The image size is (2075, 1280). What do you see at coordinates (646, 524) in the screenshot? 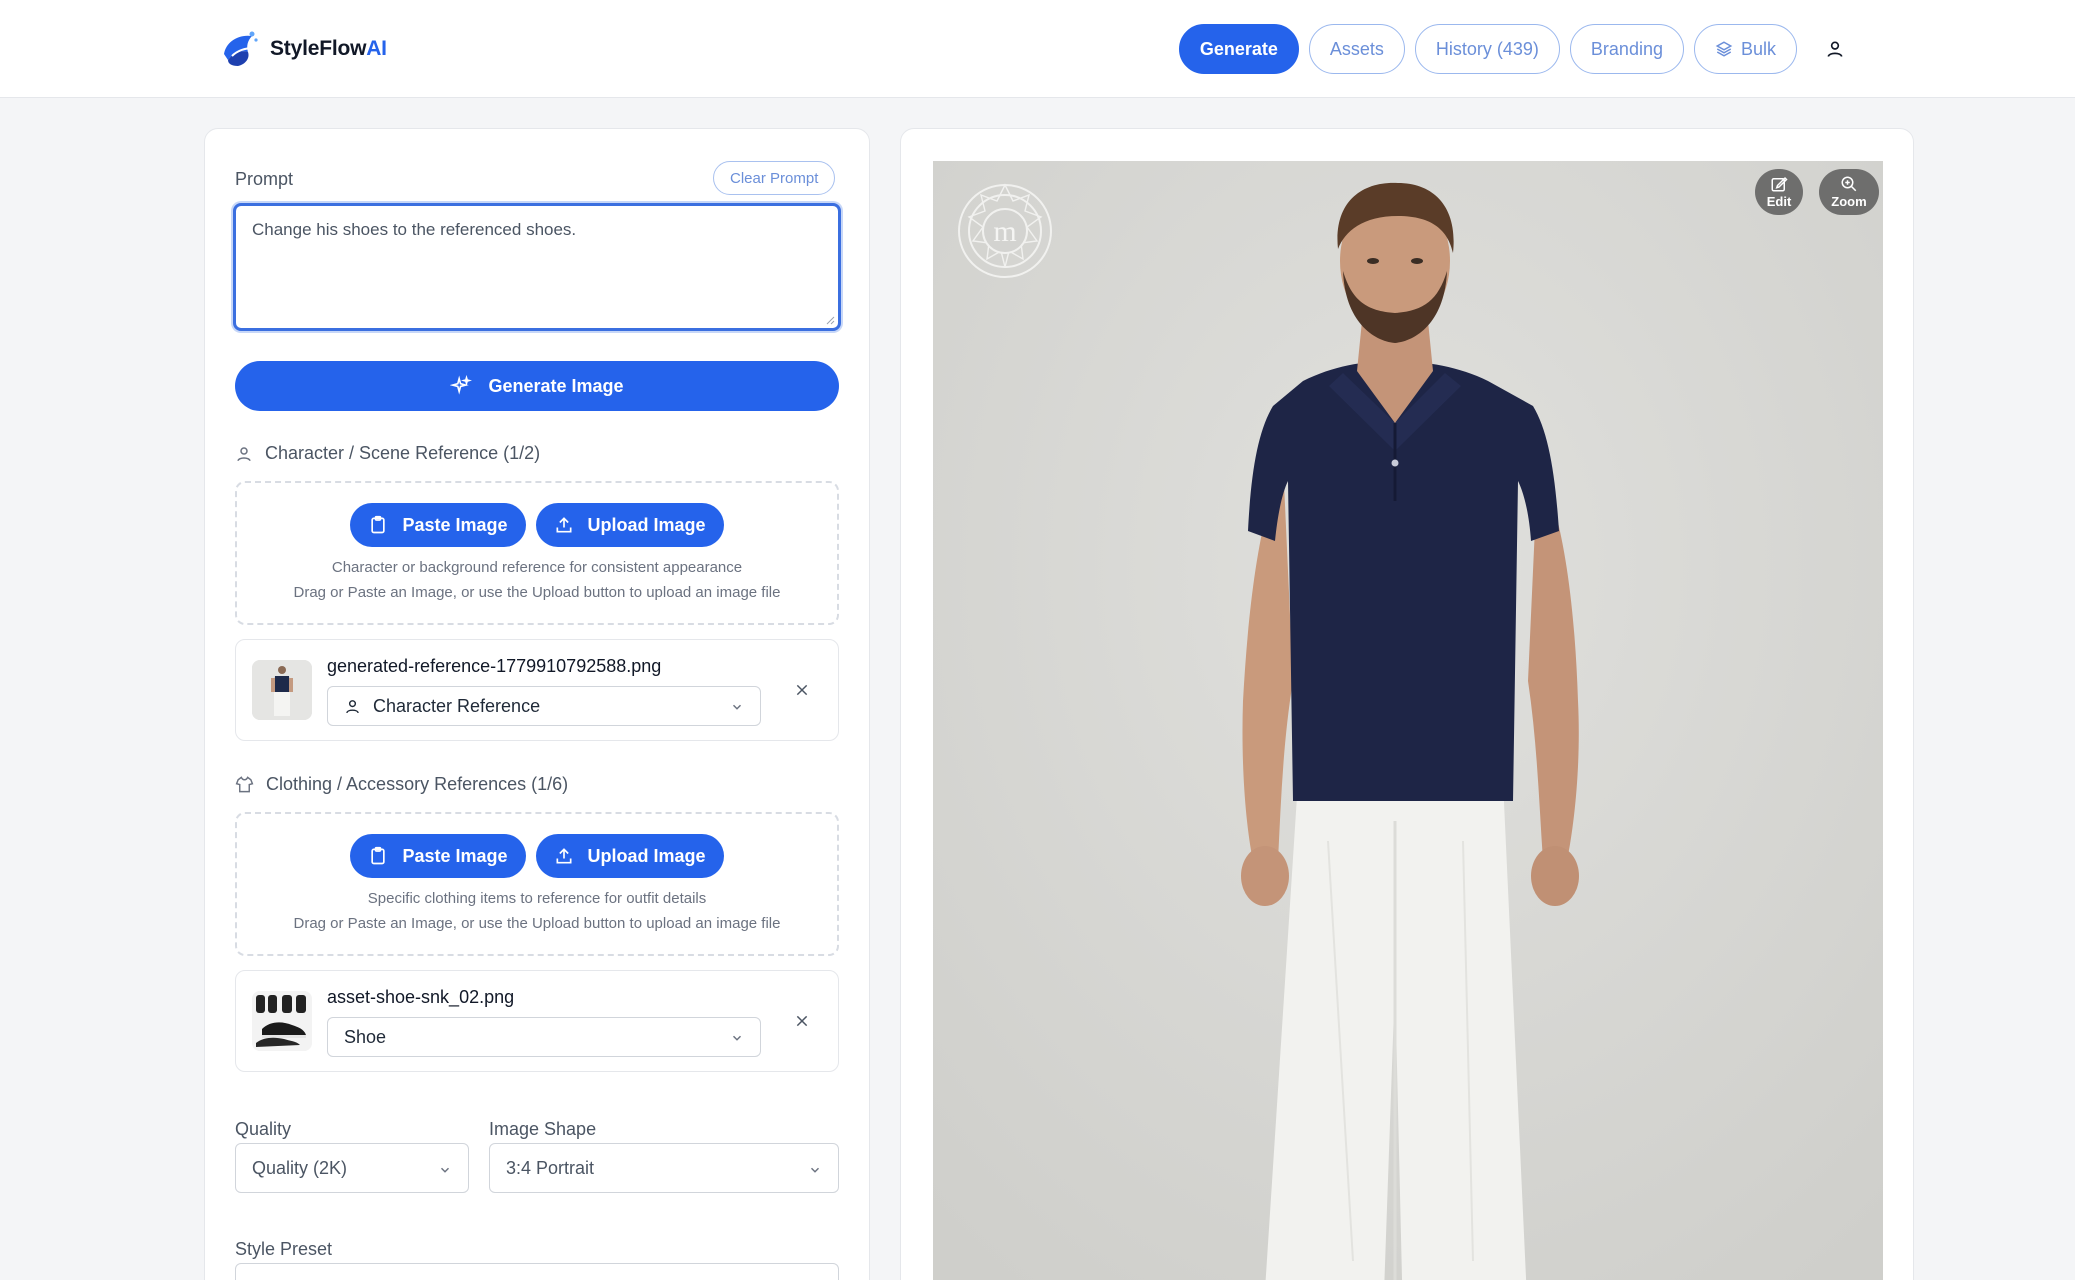
I see `character-upload-label: Upload Image` at bounding box center [646, 524].